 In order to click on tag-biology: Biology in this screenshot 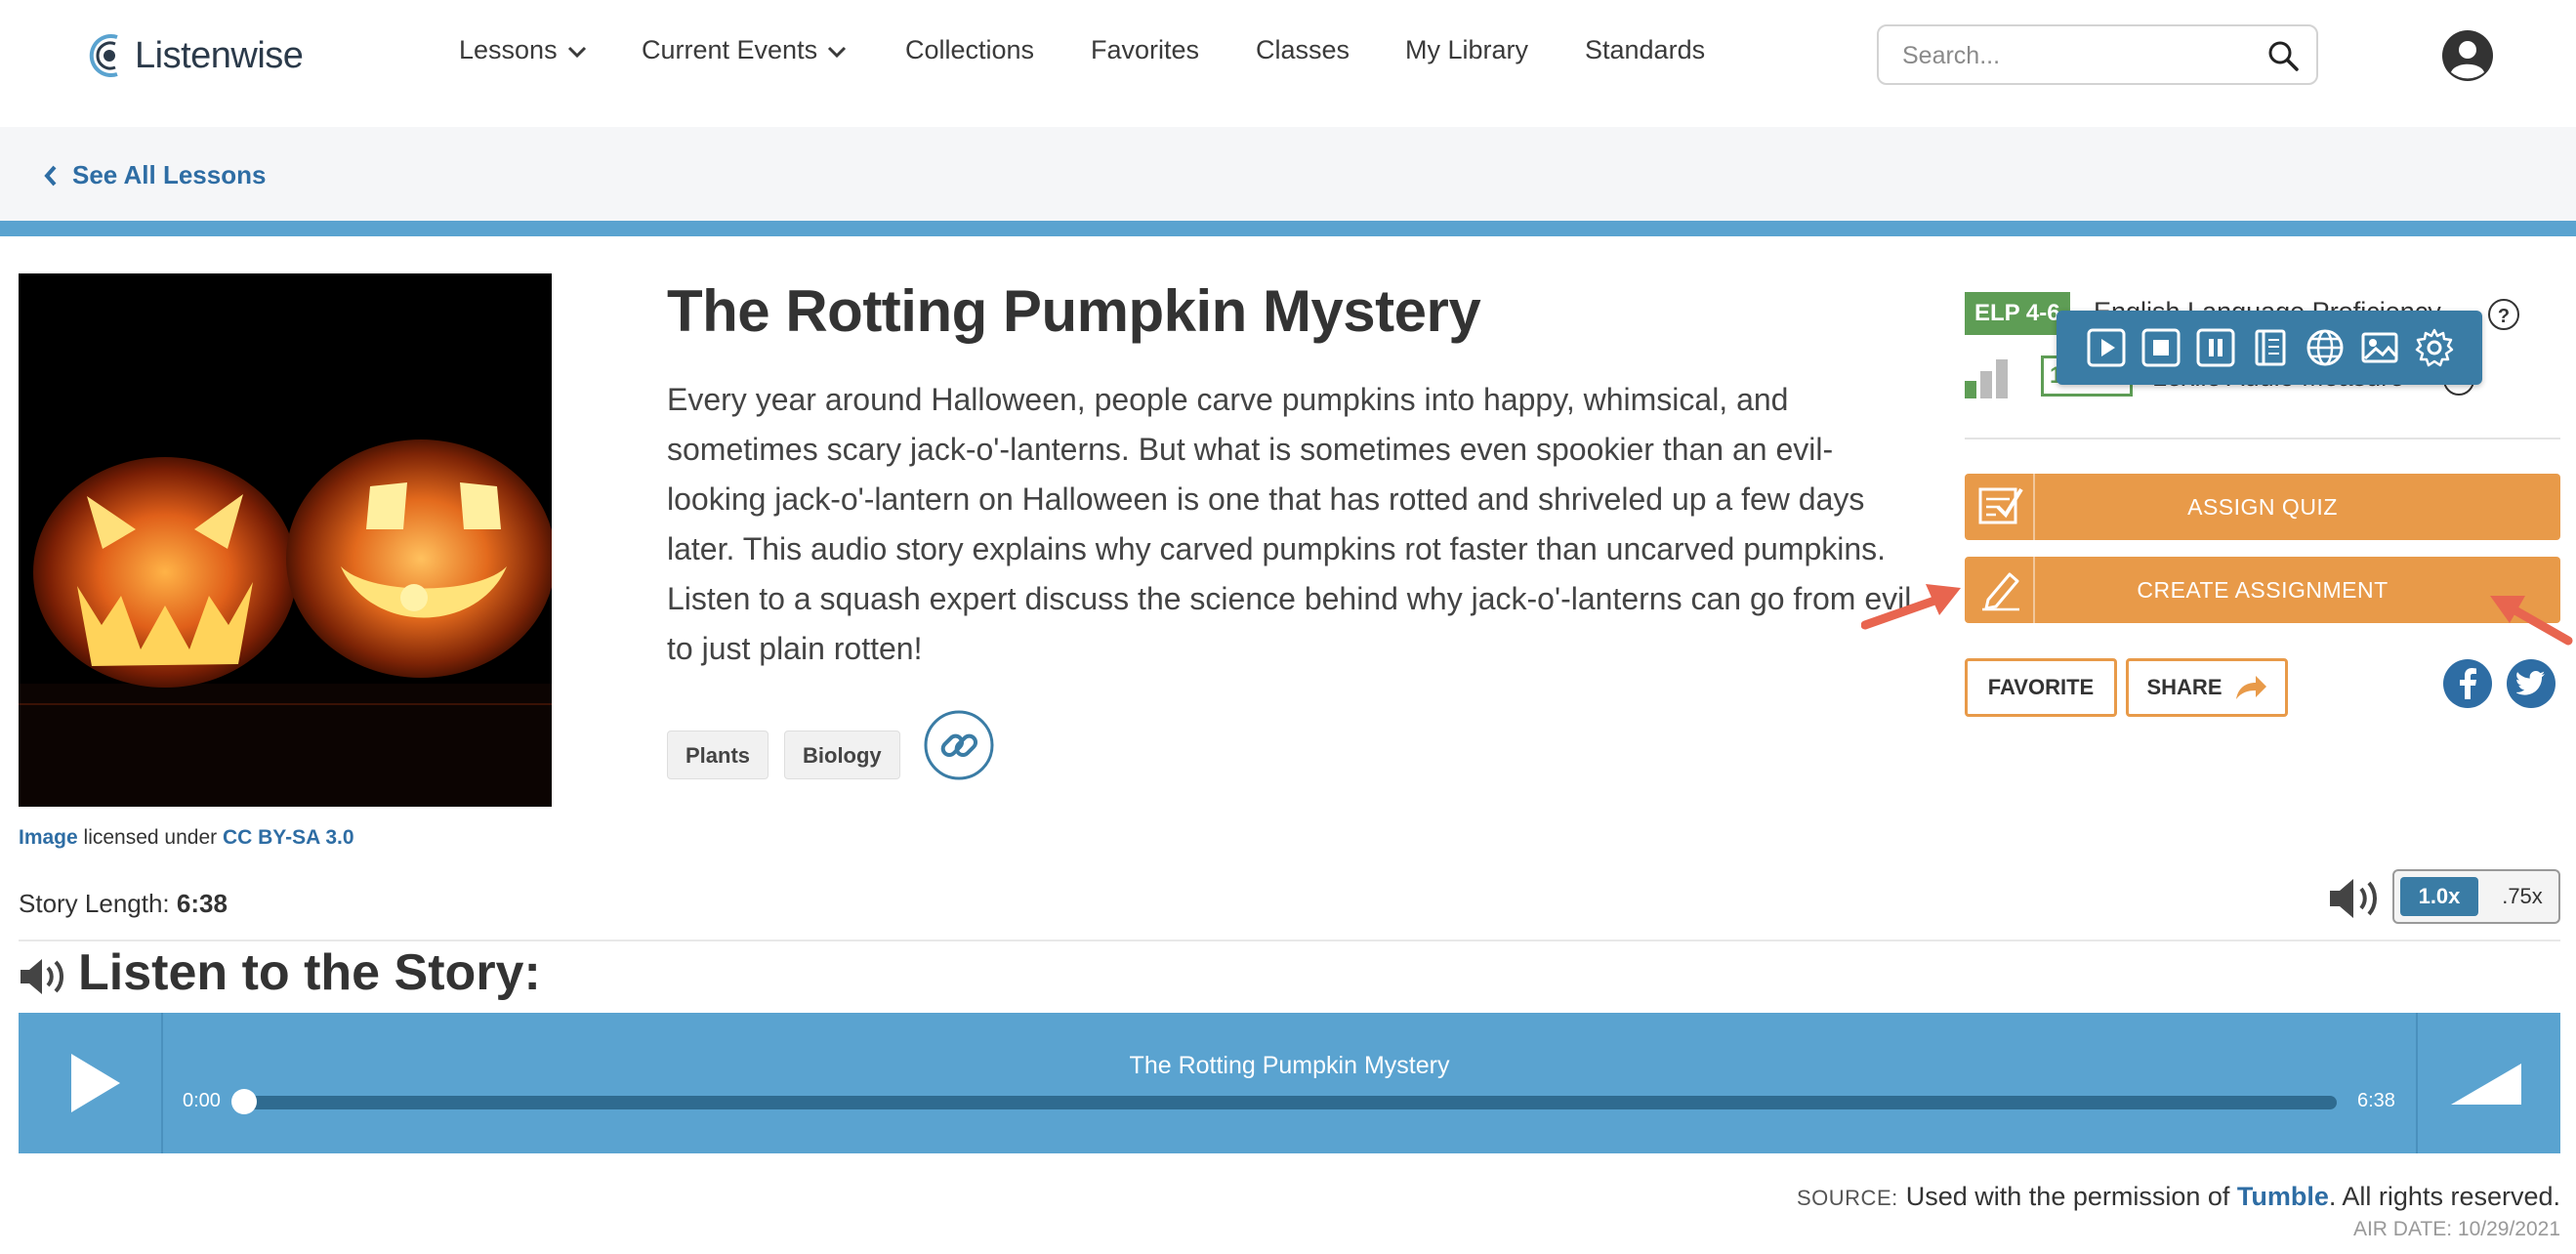, I will do `click(842, 755)`.